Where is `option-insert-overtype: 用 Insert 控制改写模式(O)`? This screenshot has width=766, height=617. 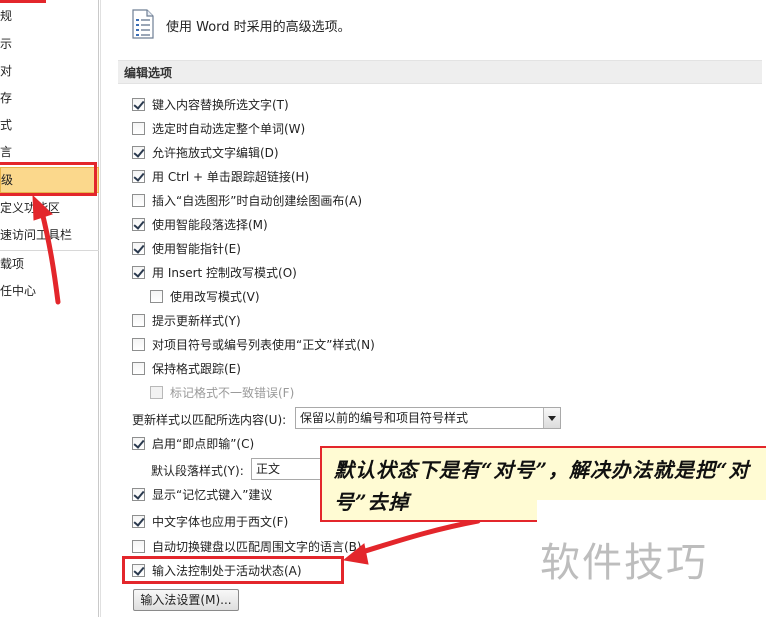
option-insert-overtype: 用 Insert 控制改写模式(O) is located at coordinates (214, 272).